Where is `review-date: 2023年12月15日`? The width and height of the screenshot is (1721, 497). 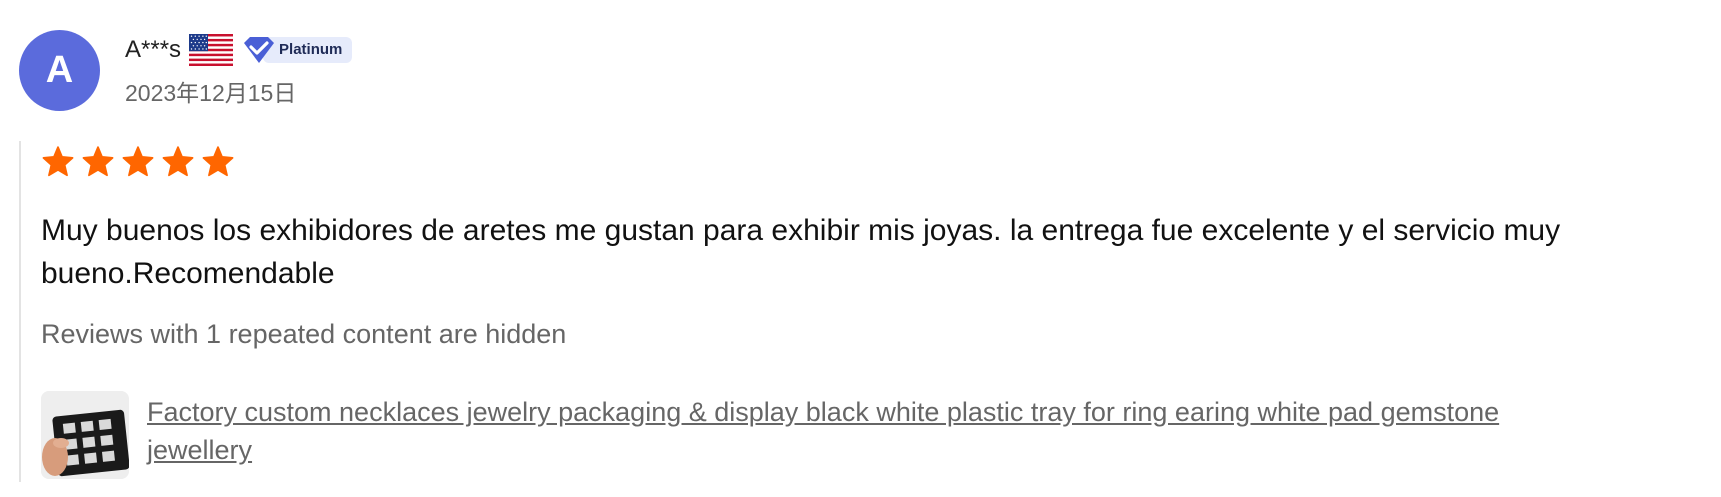
review-date: 2023年12月15日 is located at coordinates (211, 93).